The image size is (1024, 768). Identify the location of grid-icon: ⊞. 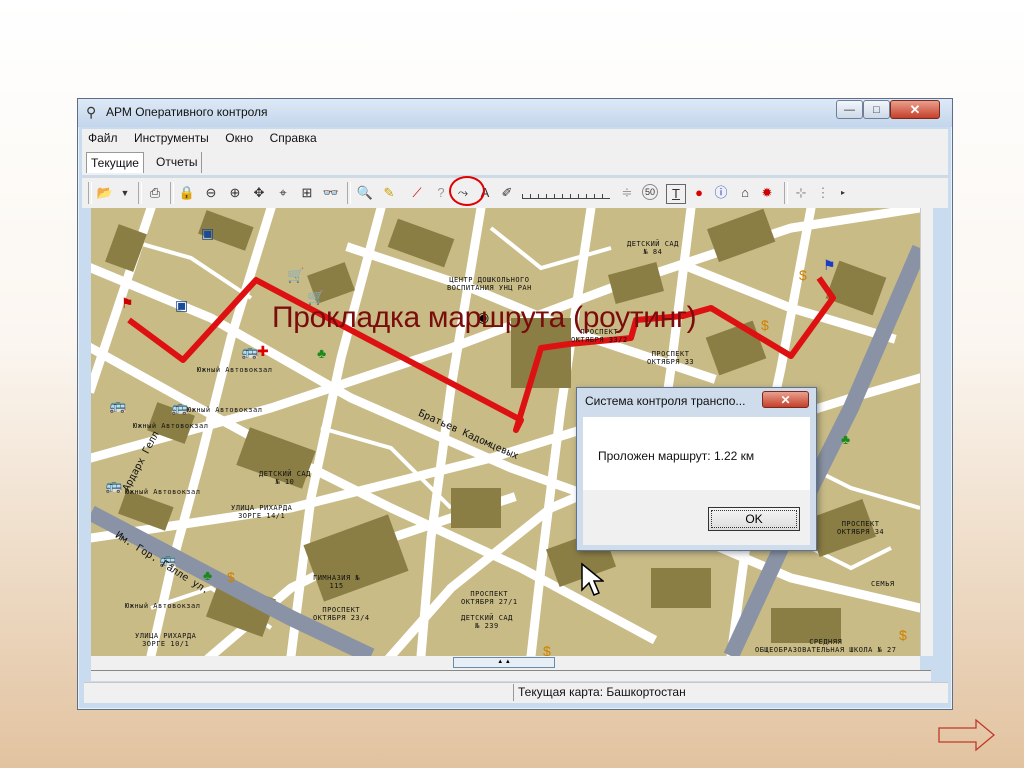
(307, 193).